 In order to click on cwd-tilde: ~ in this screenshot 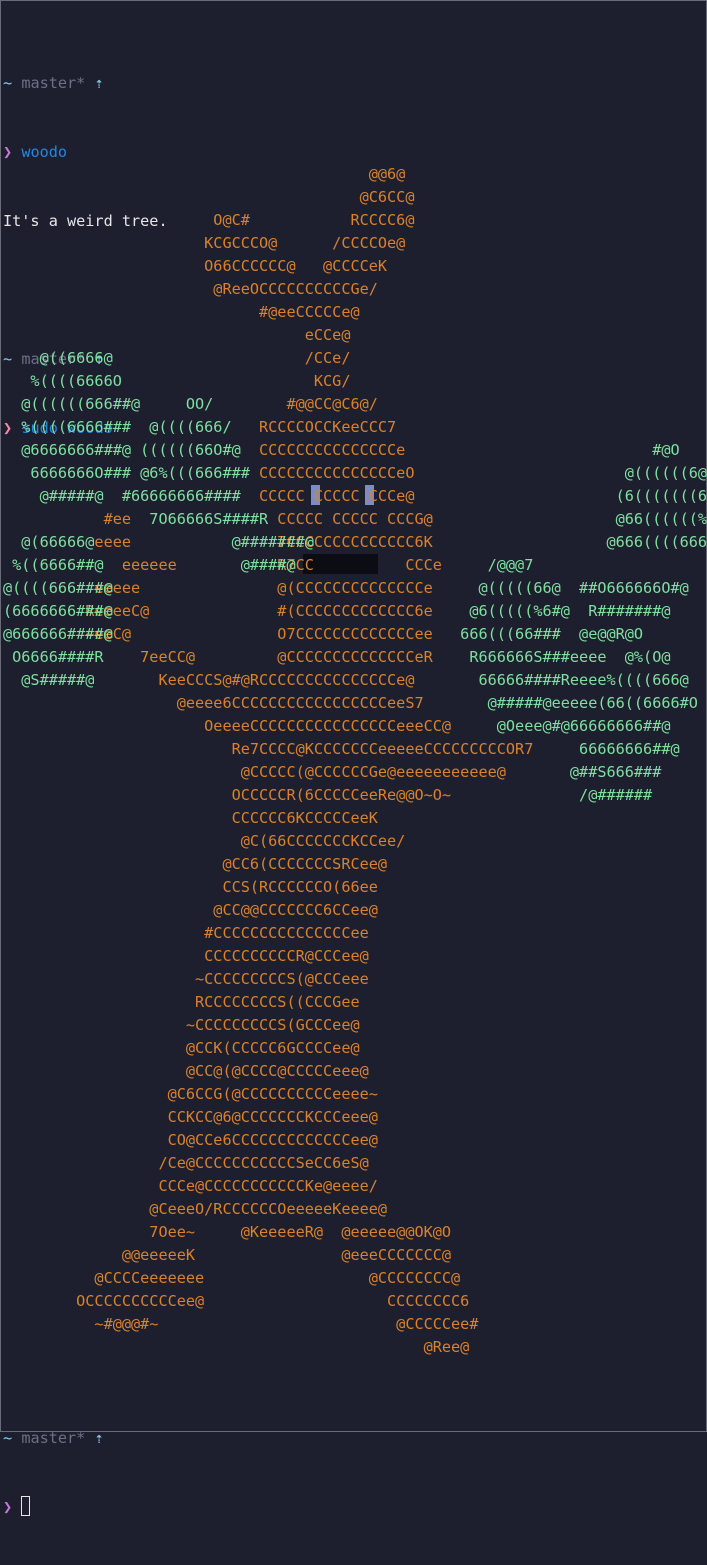, I will do `click(8, 83)`.